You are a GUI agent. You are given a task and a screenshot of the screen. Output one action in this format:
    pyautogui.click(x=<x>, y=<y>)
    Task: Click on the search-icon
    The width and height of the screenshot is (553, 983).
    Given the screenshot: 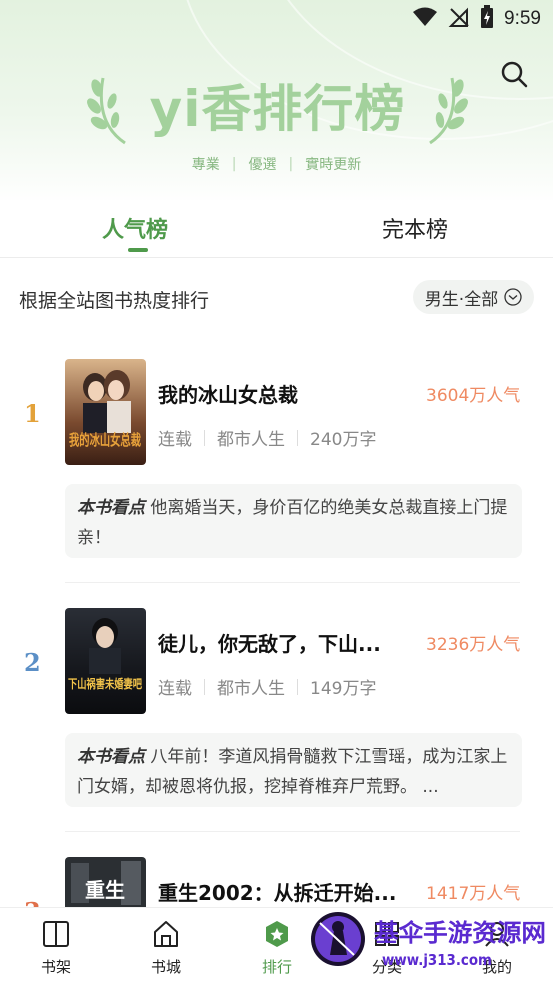 What is the action you would take?
    pyautogui.click(x=514, y=74)
    